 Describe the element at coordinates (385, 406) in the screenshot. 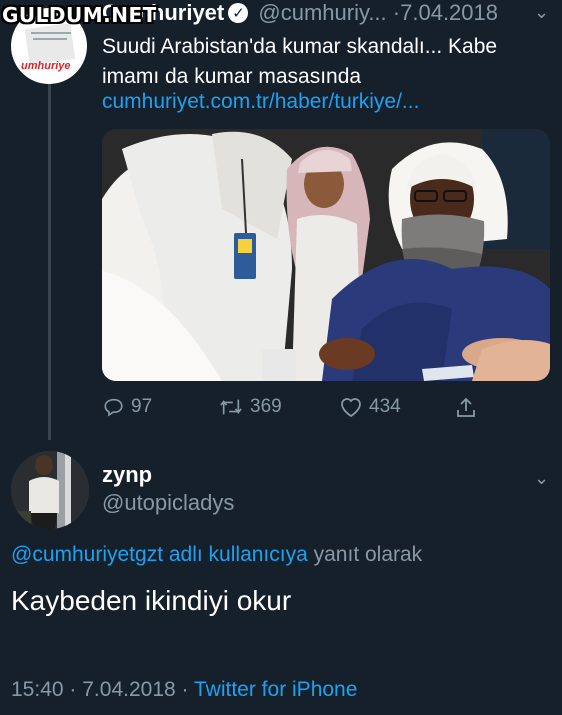

I see `like-count: 434` at that location.